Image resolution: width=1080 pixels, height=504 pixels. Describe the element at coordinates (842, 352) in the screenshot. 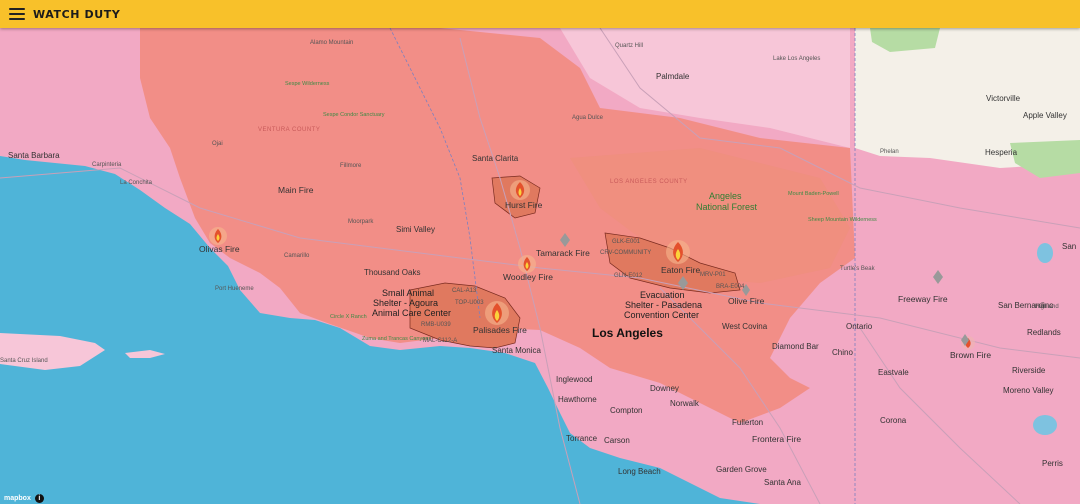

I see `city-label: Chino` at that location.